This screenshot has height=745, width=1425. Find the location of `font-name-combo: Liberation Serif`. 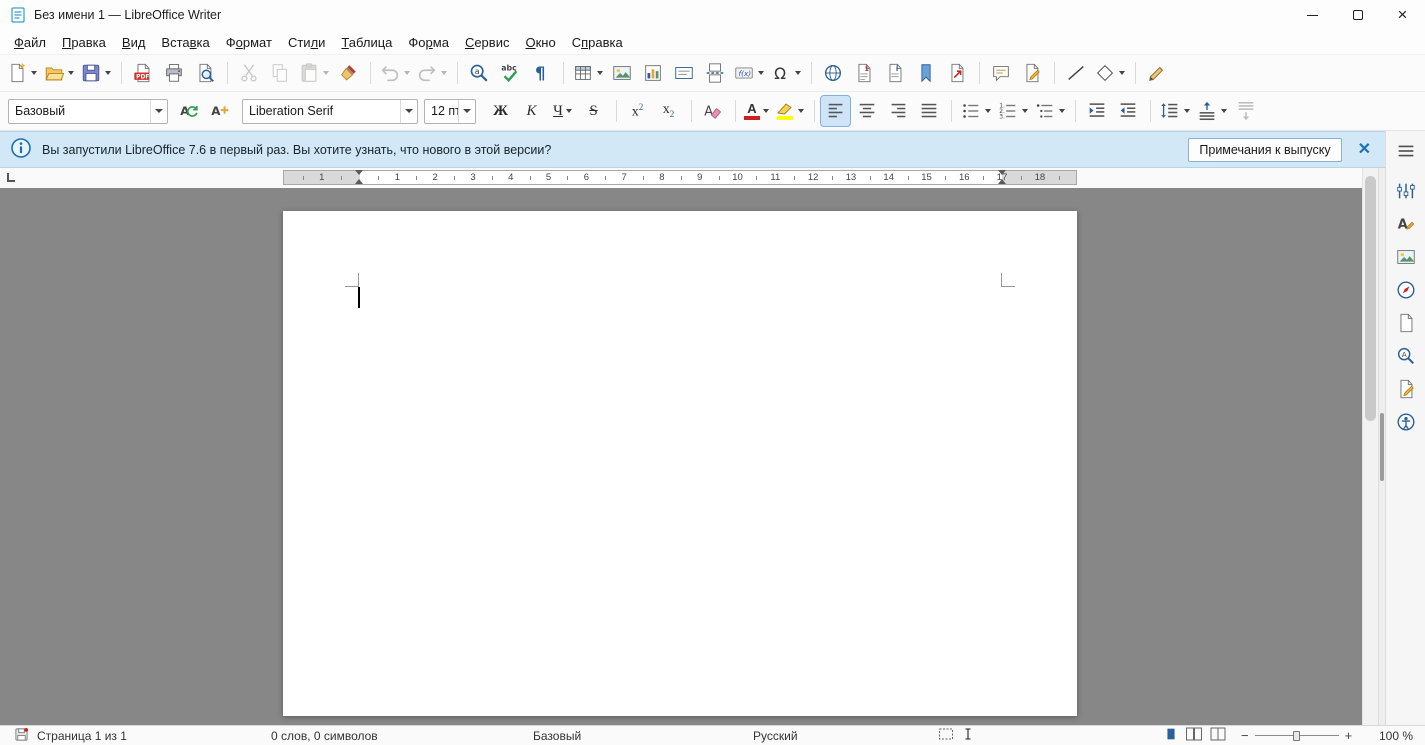

font-name-combo: Liberation Serif is located at coordinates (330, 111).